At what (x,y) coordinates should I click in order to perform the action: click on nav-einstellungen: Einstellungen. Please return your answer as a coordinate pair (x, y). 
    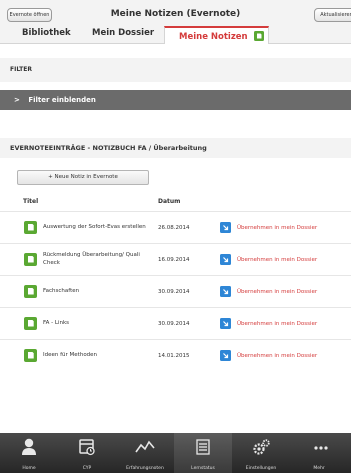
    Looking at the image, I should click on (261, 453).